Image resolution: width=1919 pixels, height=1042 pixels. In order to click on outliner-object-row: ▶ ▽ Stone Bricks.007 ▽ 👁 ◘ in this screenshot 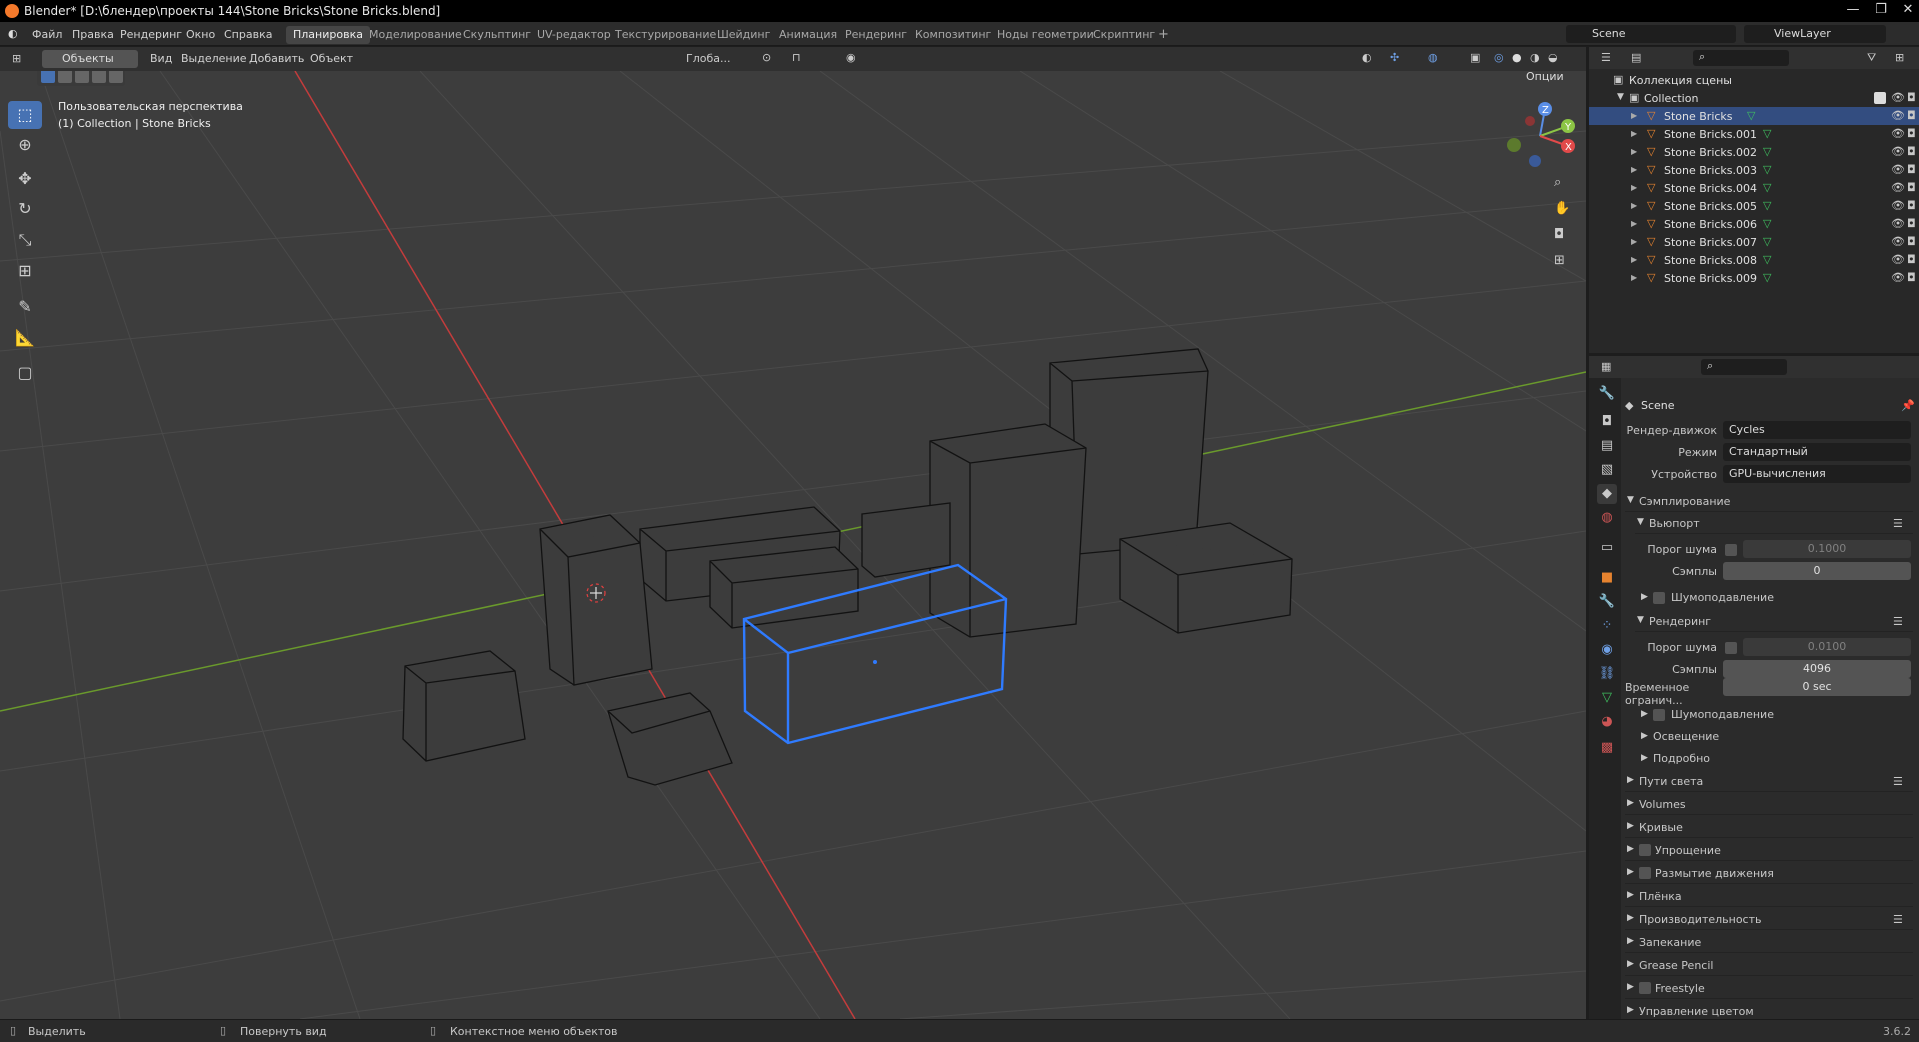, I will do `click(1754, 242)`.